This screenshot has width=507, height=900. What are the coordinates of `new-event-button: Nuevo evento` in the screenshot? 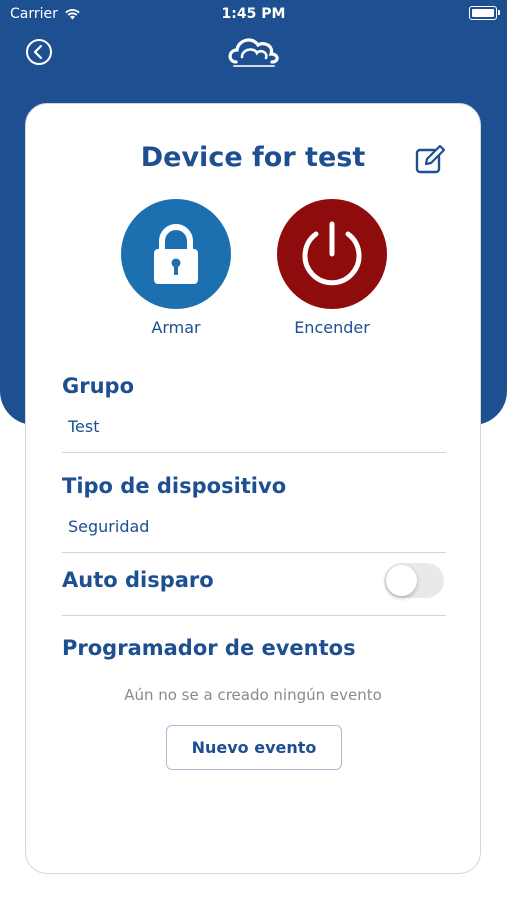 It's located at (254, 747).